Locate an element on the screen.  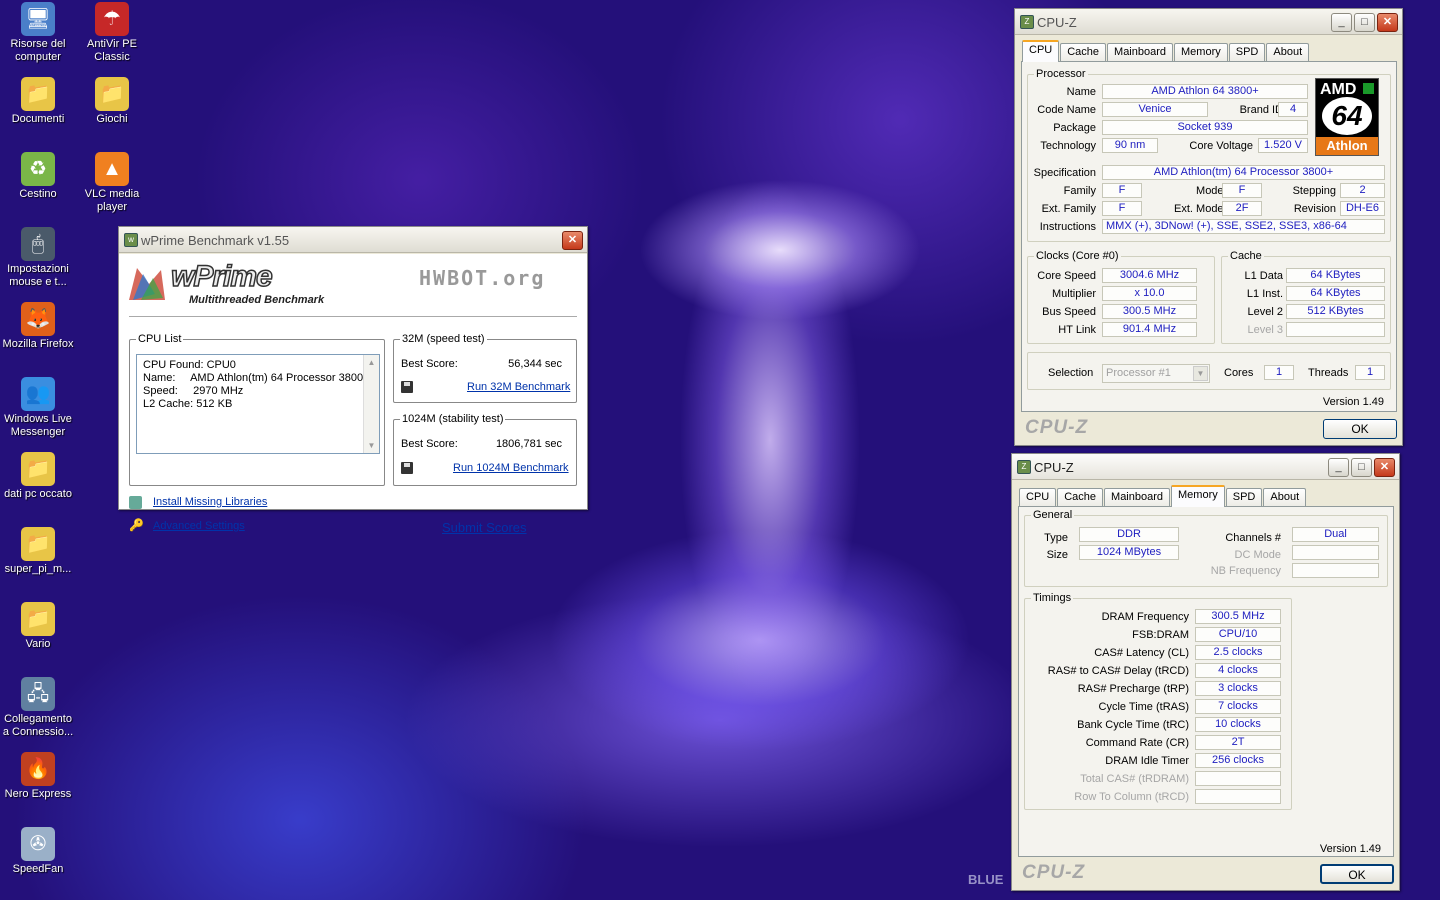
desktop-icon-label: VLC media player is located at coordinates (112, 200).